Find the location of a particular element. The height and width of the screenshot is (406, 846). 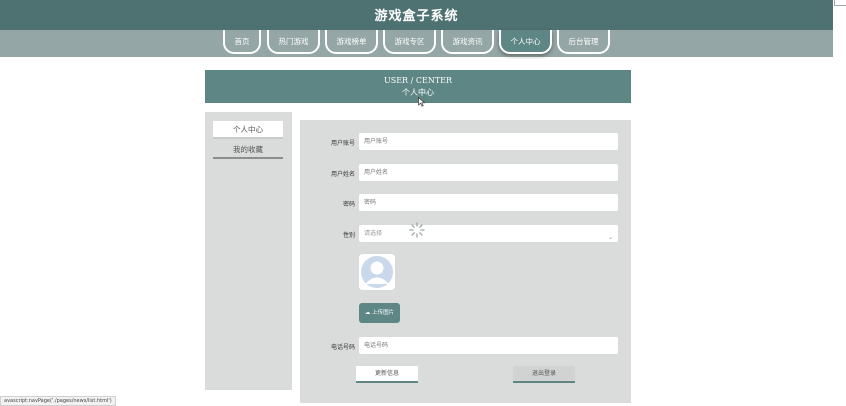

account-input is located at coordinates (488, 141).